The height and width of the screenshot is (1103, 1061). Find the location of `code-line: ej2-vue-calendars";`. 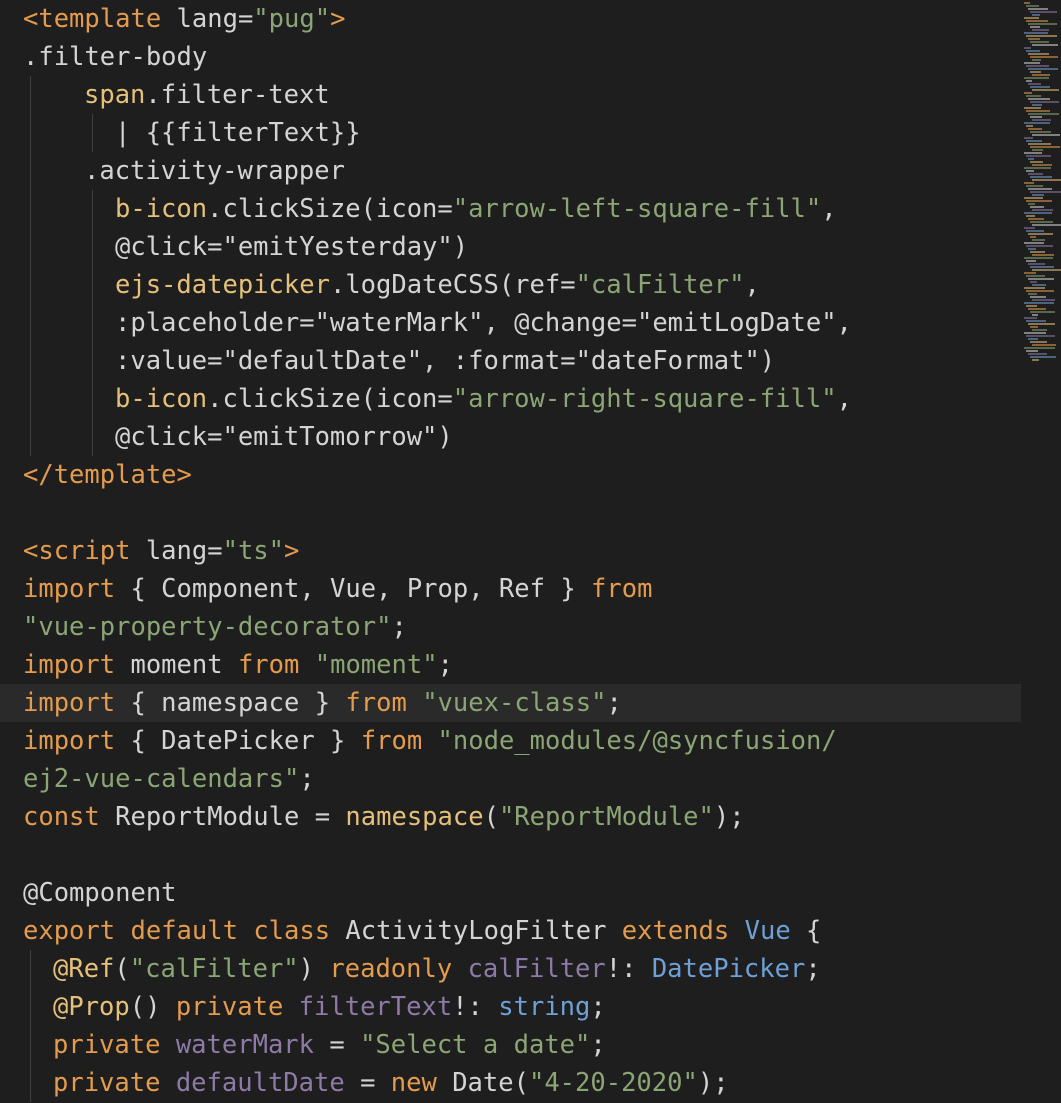

code-line: ej2-vue-calendars"; is located at coordinates (510, 779).